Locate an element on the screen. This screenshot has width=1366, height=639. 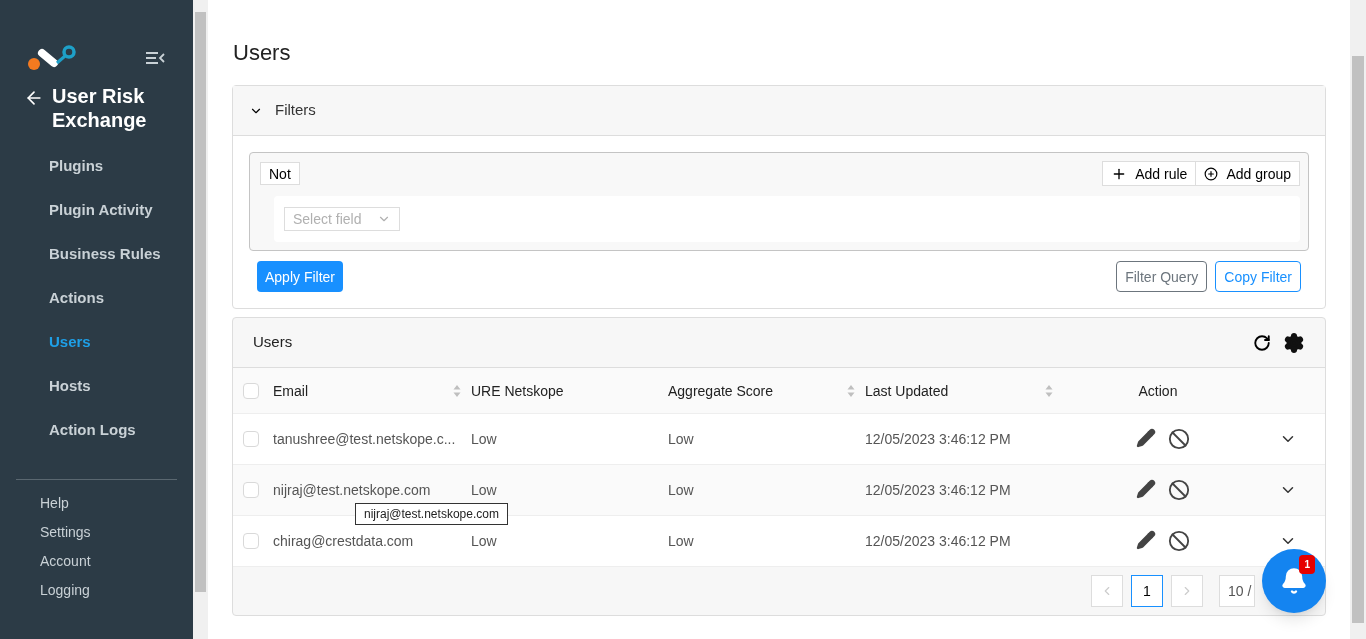
column-header: Last Updated is located at coordinates (907, 391).